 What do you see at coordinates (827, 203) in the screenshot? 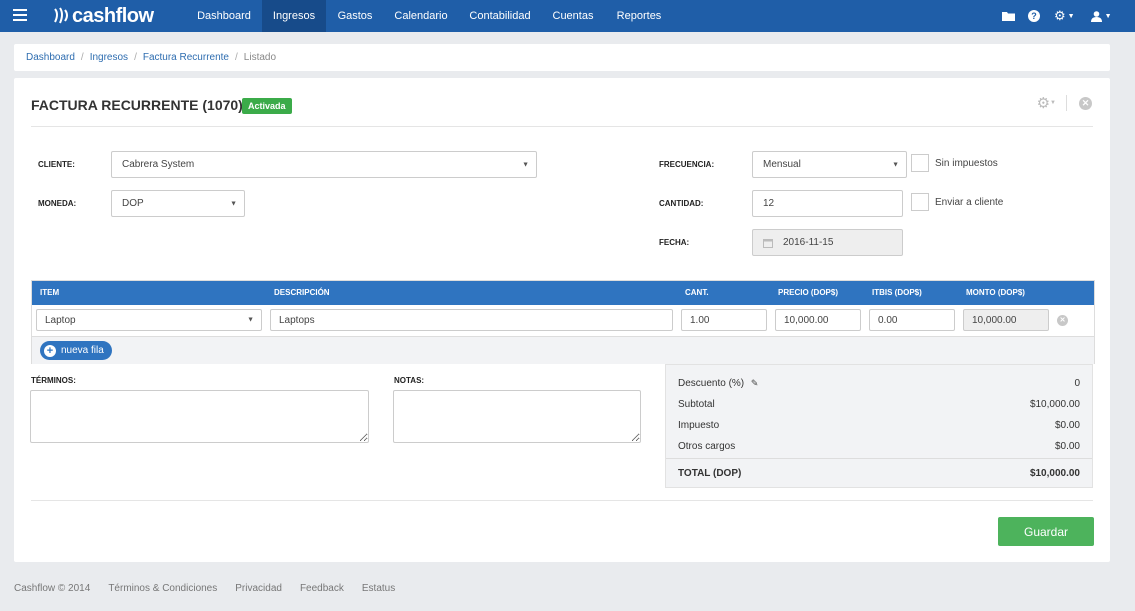
I see `cantidad-input: 12` at bounding box center [827, 203].